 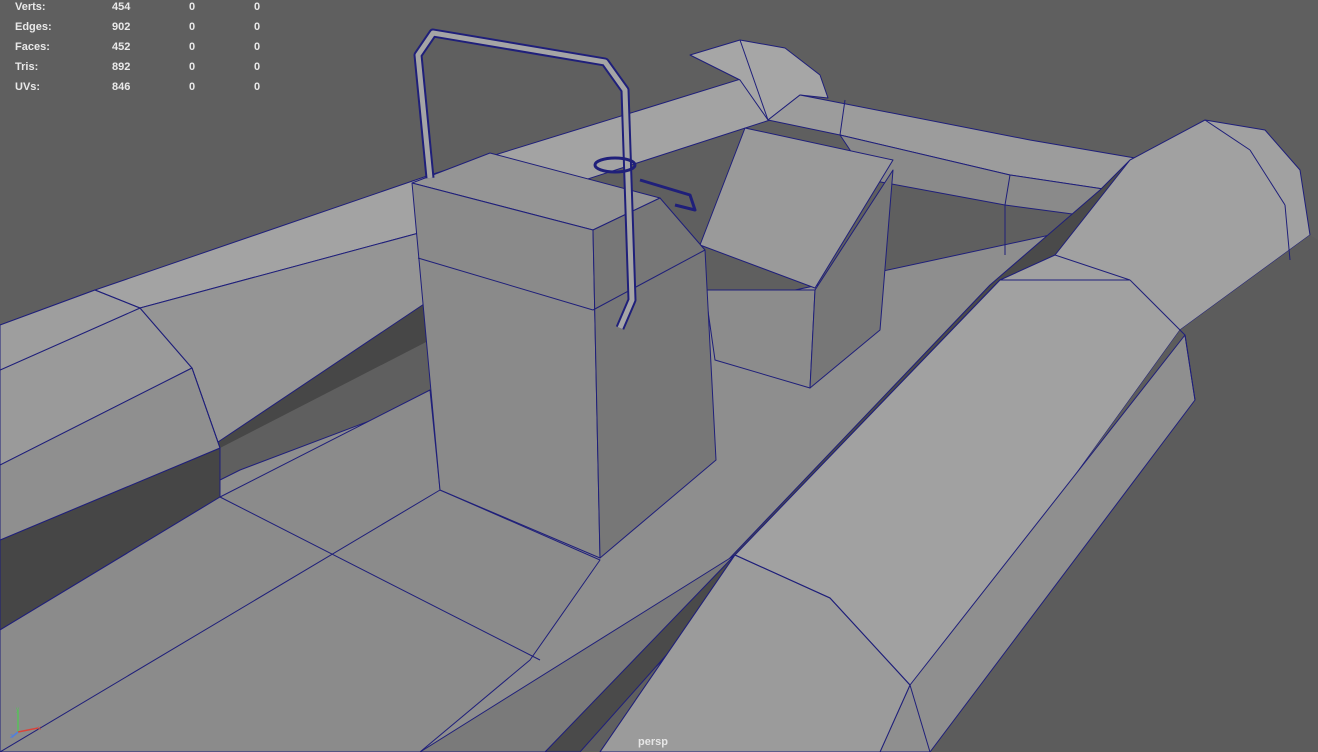 What do you see at coordinates (121, 67) in the screenshot?
I see `hud-total: 892` at bounding box center [121, 67].